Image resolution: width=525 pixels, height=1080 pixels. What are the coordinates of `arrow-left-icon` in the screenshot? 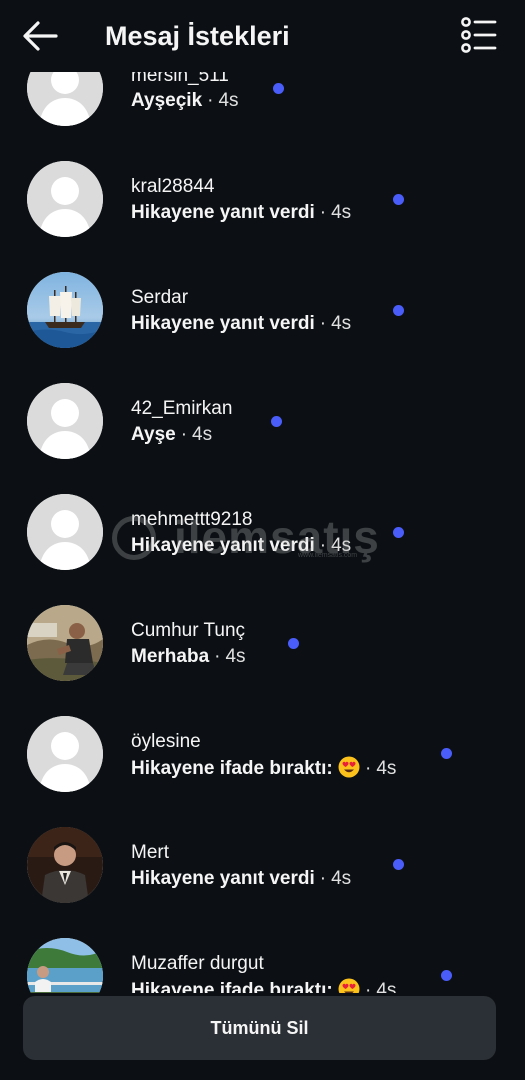 It's located at (40, 36).